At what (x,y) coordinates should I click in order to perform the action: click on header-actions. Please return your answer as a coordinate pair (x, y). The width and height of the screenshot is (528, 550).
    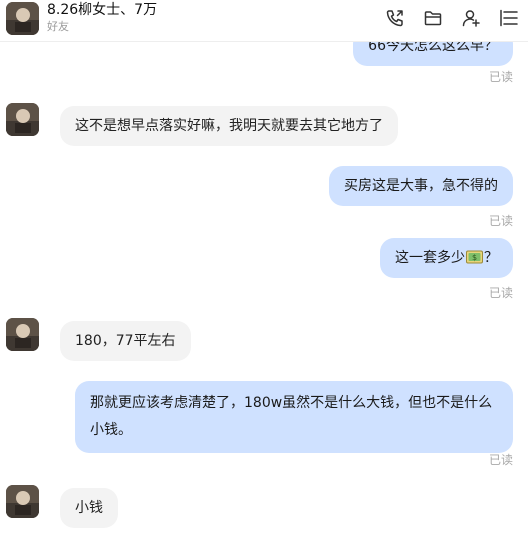
    Looking at the image, I should click on (452, 18).